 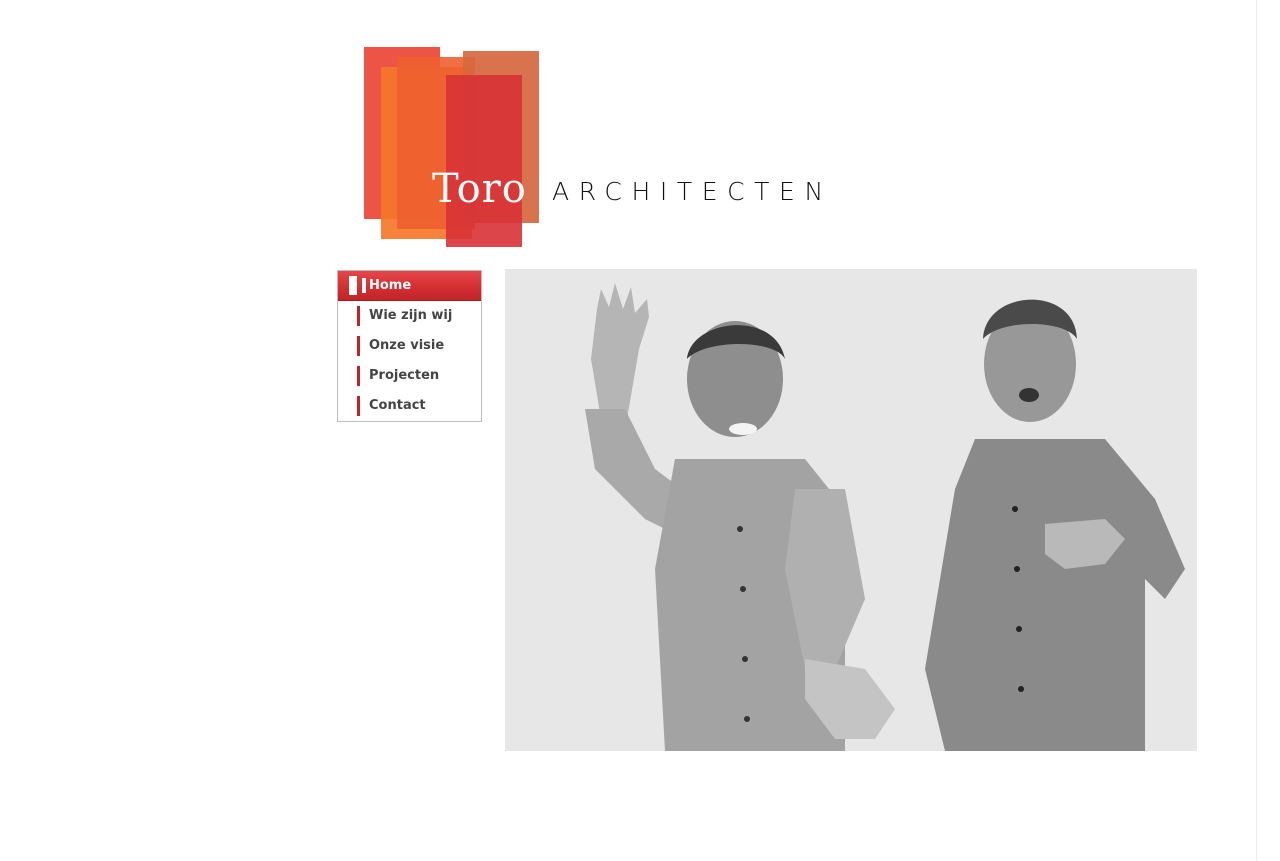 What do you see at coordinates (404, 375) in the screenshot?
I see `nav-item-label: Projecten` at bounding box center [404, 375].